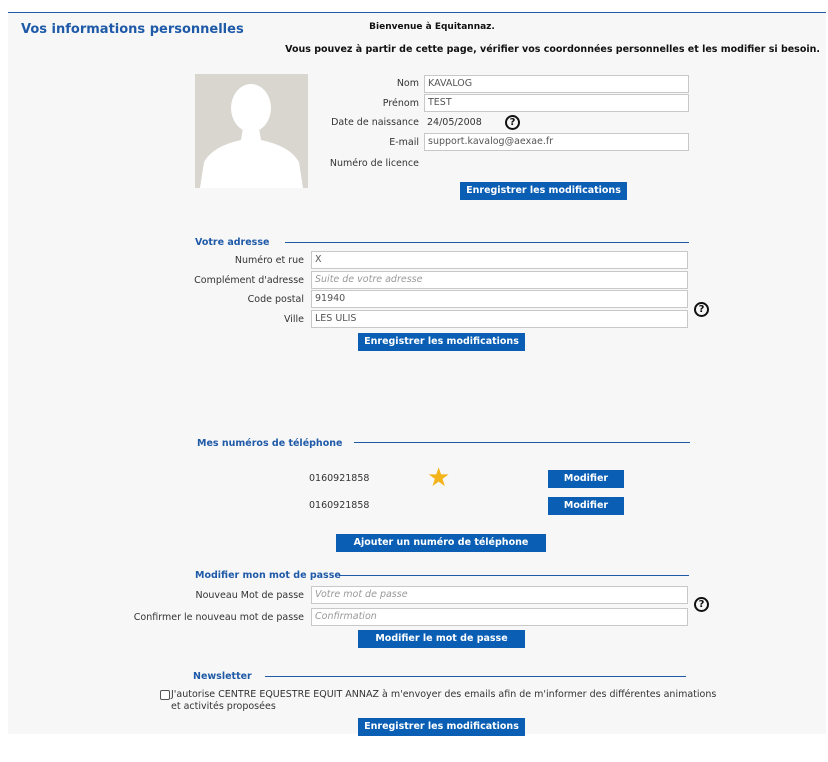  I want to click on new-password-label: Nouveau Mot de passe, so click(249, 595).